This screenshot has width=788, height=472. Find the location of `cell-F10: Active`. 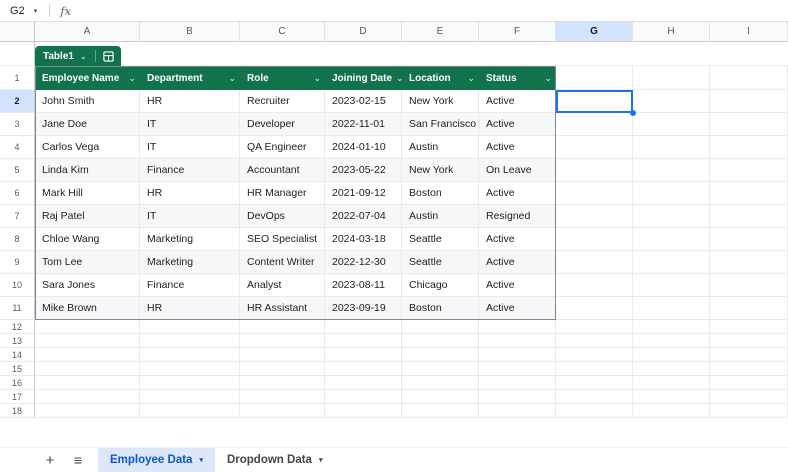

cell-F10: Active is located at coordinates (517, 285).